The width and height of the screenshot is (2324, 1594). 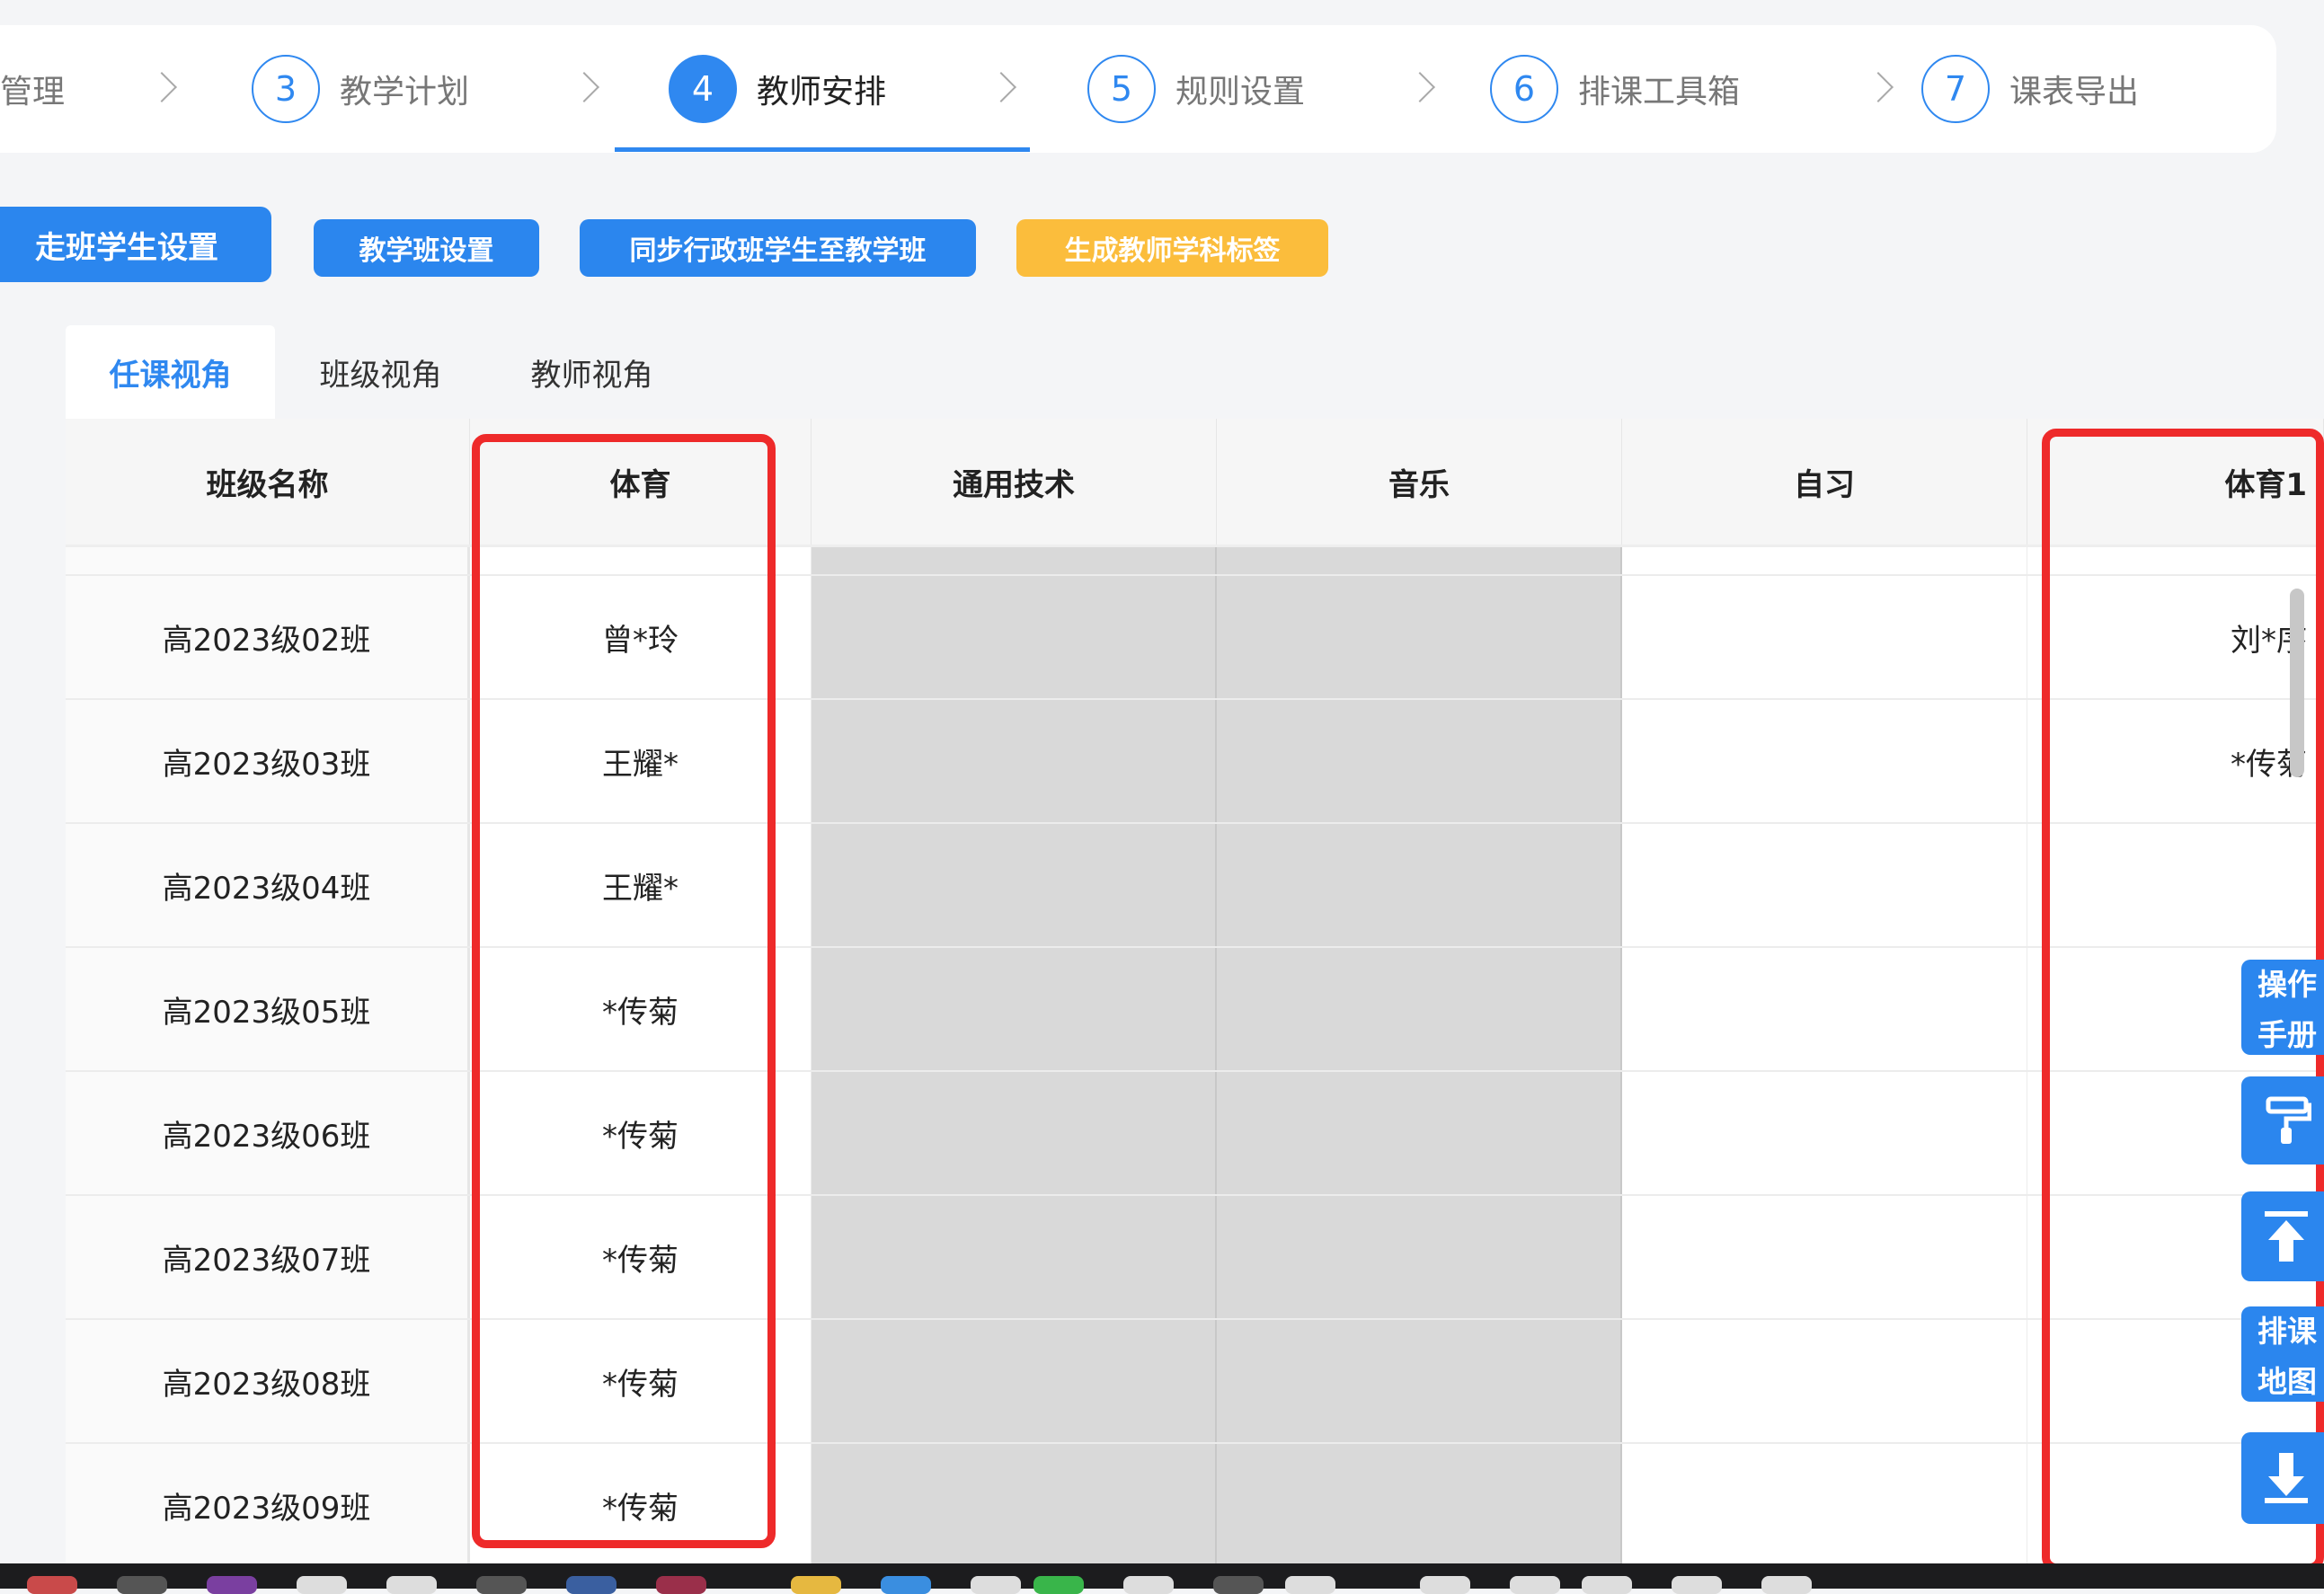 I want to click on scheduling-map-button: 排课 地图, so click(x=2282, y=1354).